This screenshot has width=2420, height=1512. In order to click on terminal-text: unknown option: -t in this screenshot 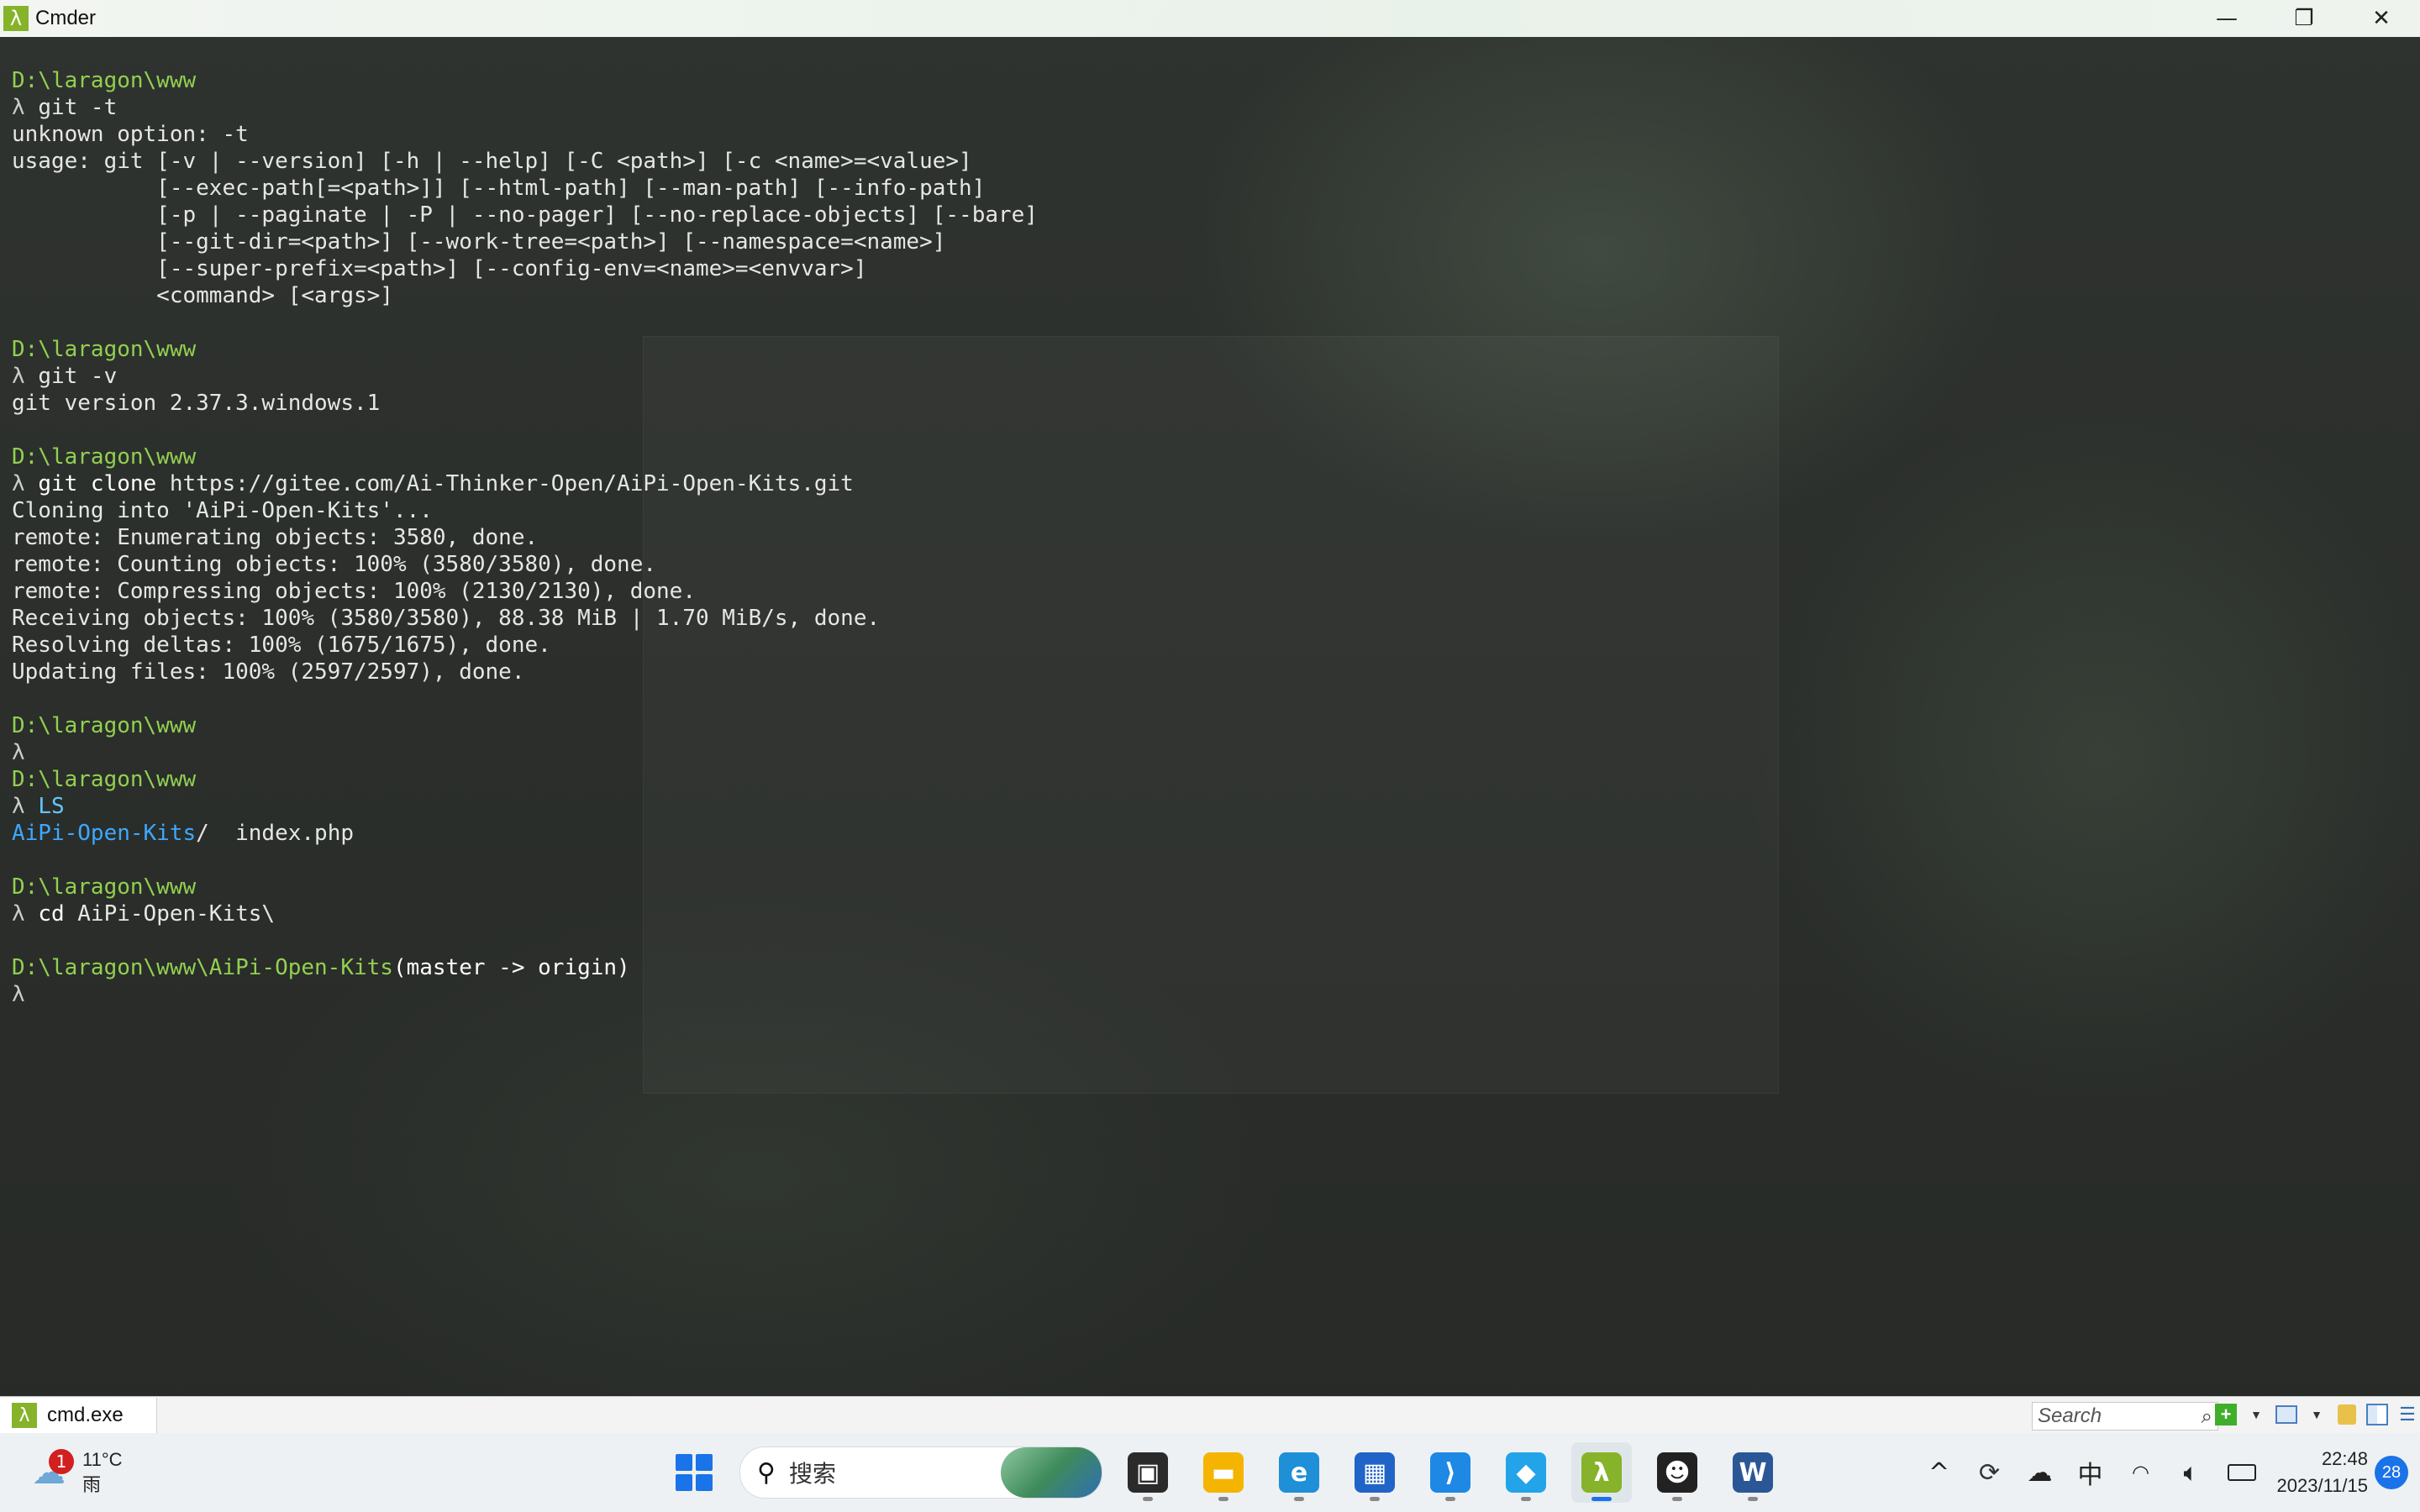, I will do `click(130, 134)`.